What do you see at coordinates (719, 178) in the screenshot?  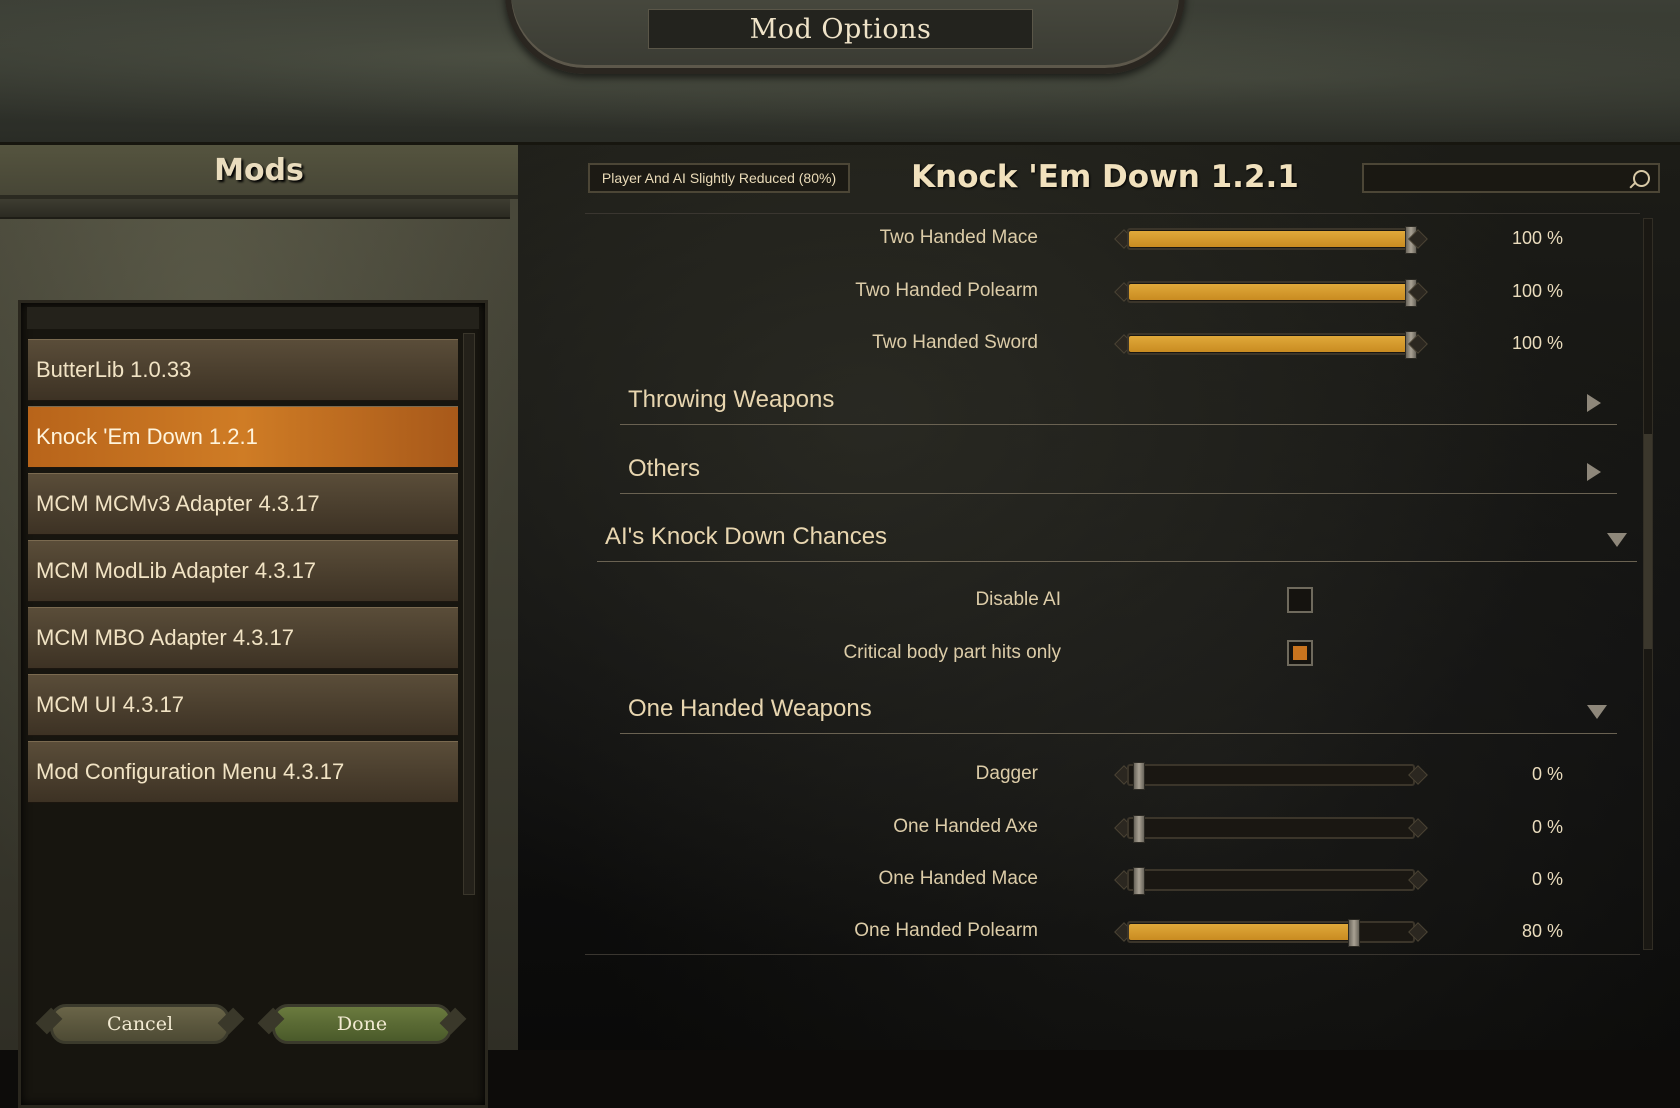 I see `preset-dropdown: Player And AI Slightly Reduced (80%)` at bounding box center [719, 178].